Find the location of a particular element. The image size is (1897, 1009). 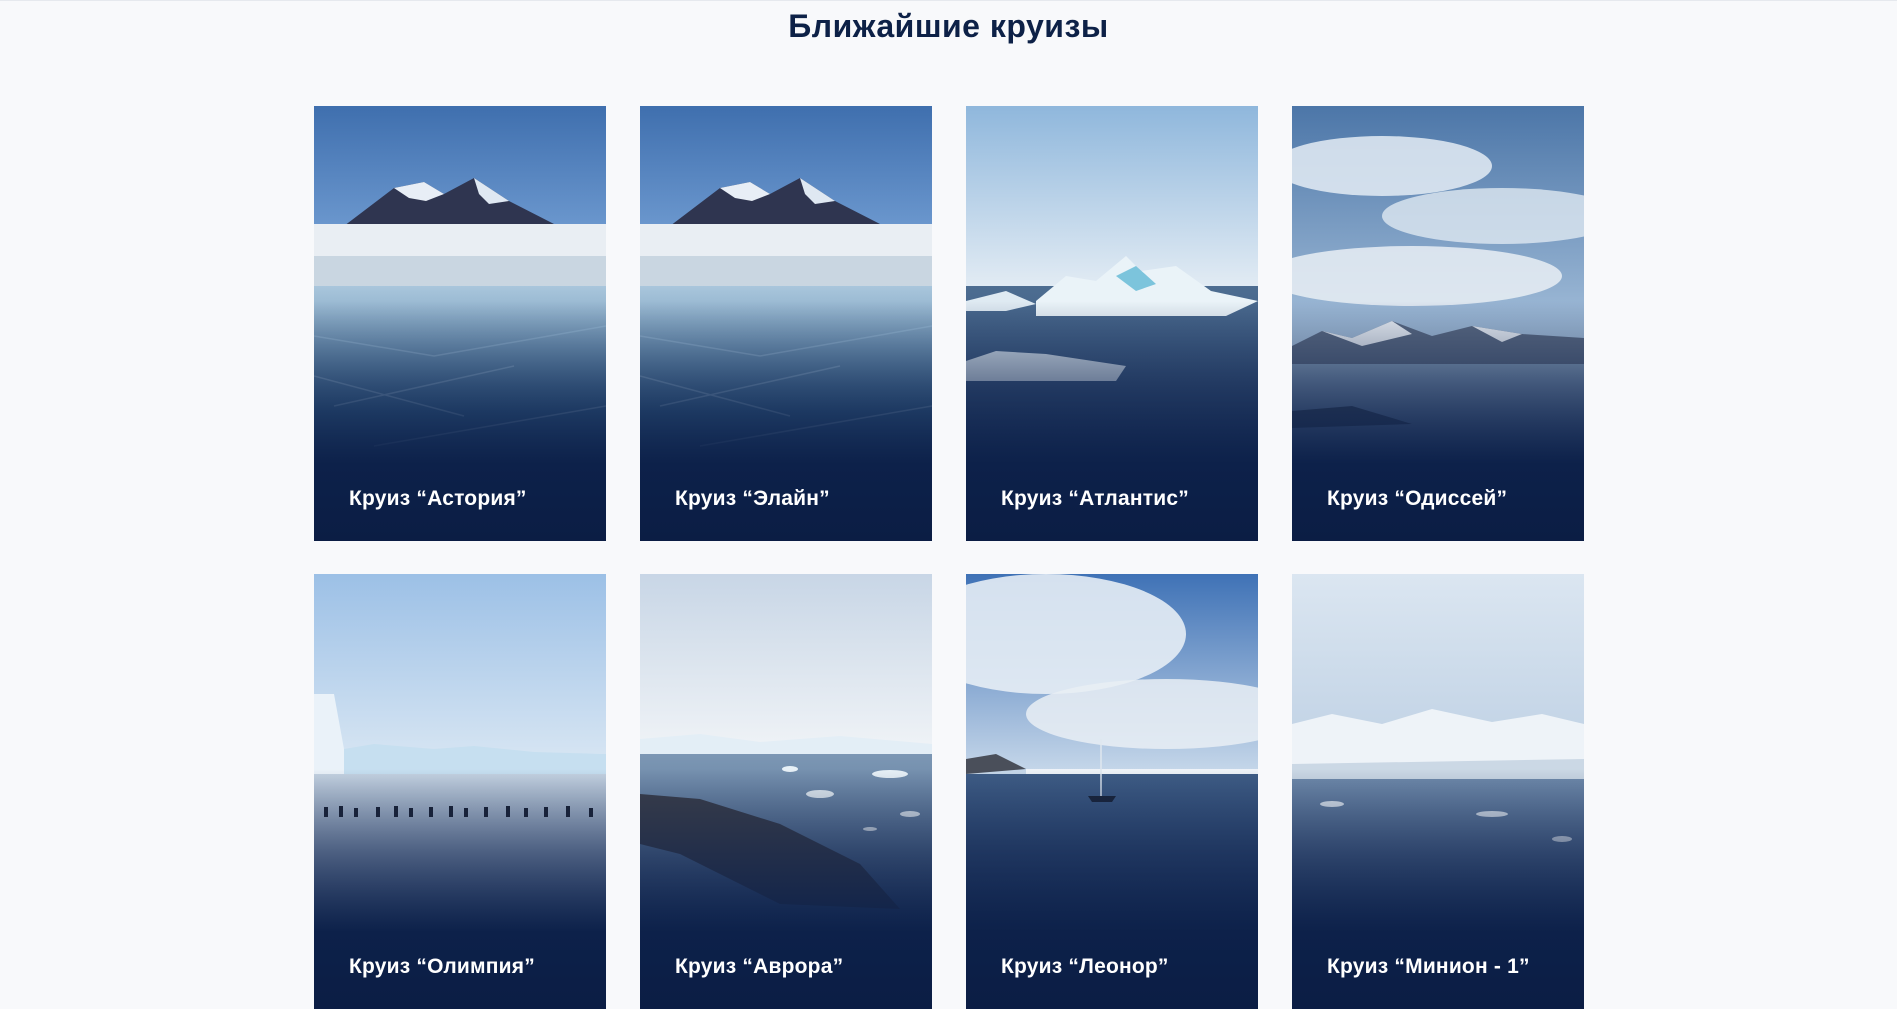

cruise-card-odyssey: Круиз “Одиссей” is located at coordinates (1438, 323).